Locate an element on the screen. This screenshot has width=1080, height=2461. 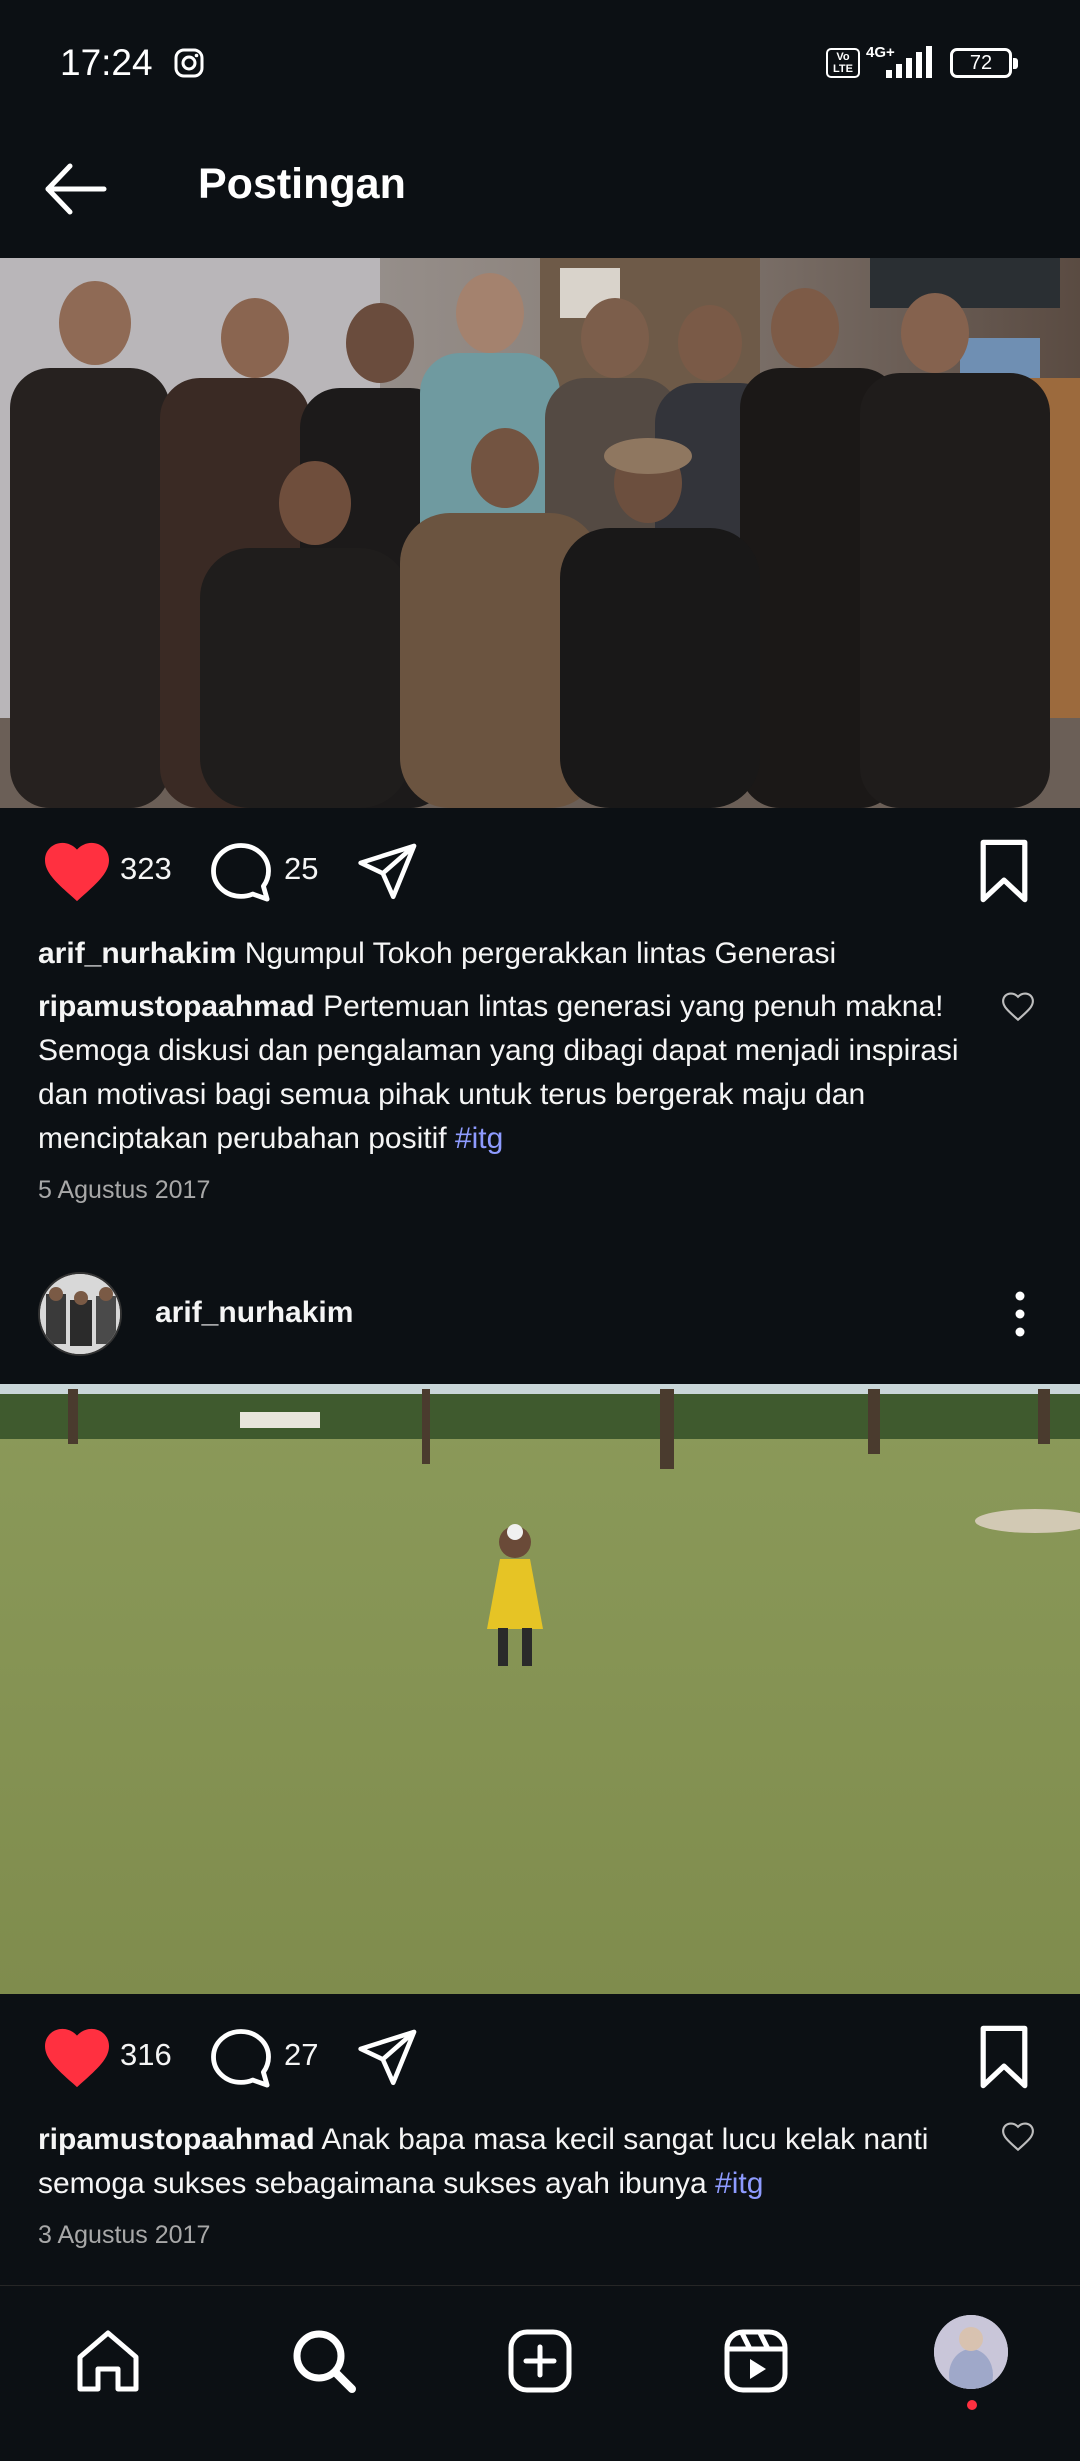
post-2-actions: 316 27 is located at coordinates (540, 2059).